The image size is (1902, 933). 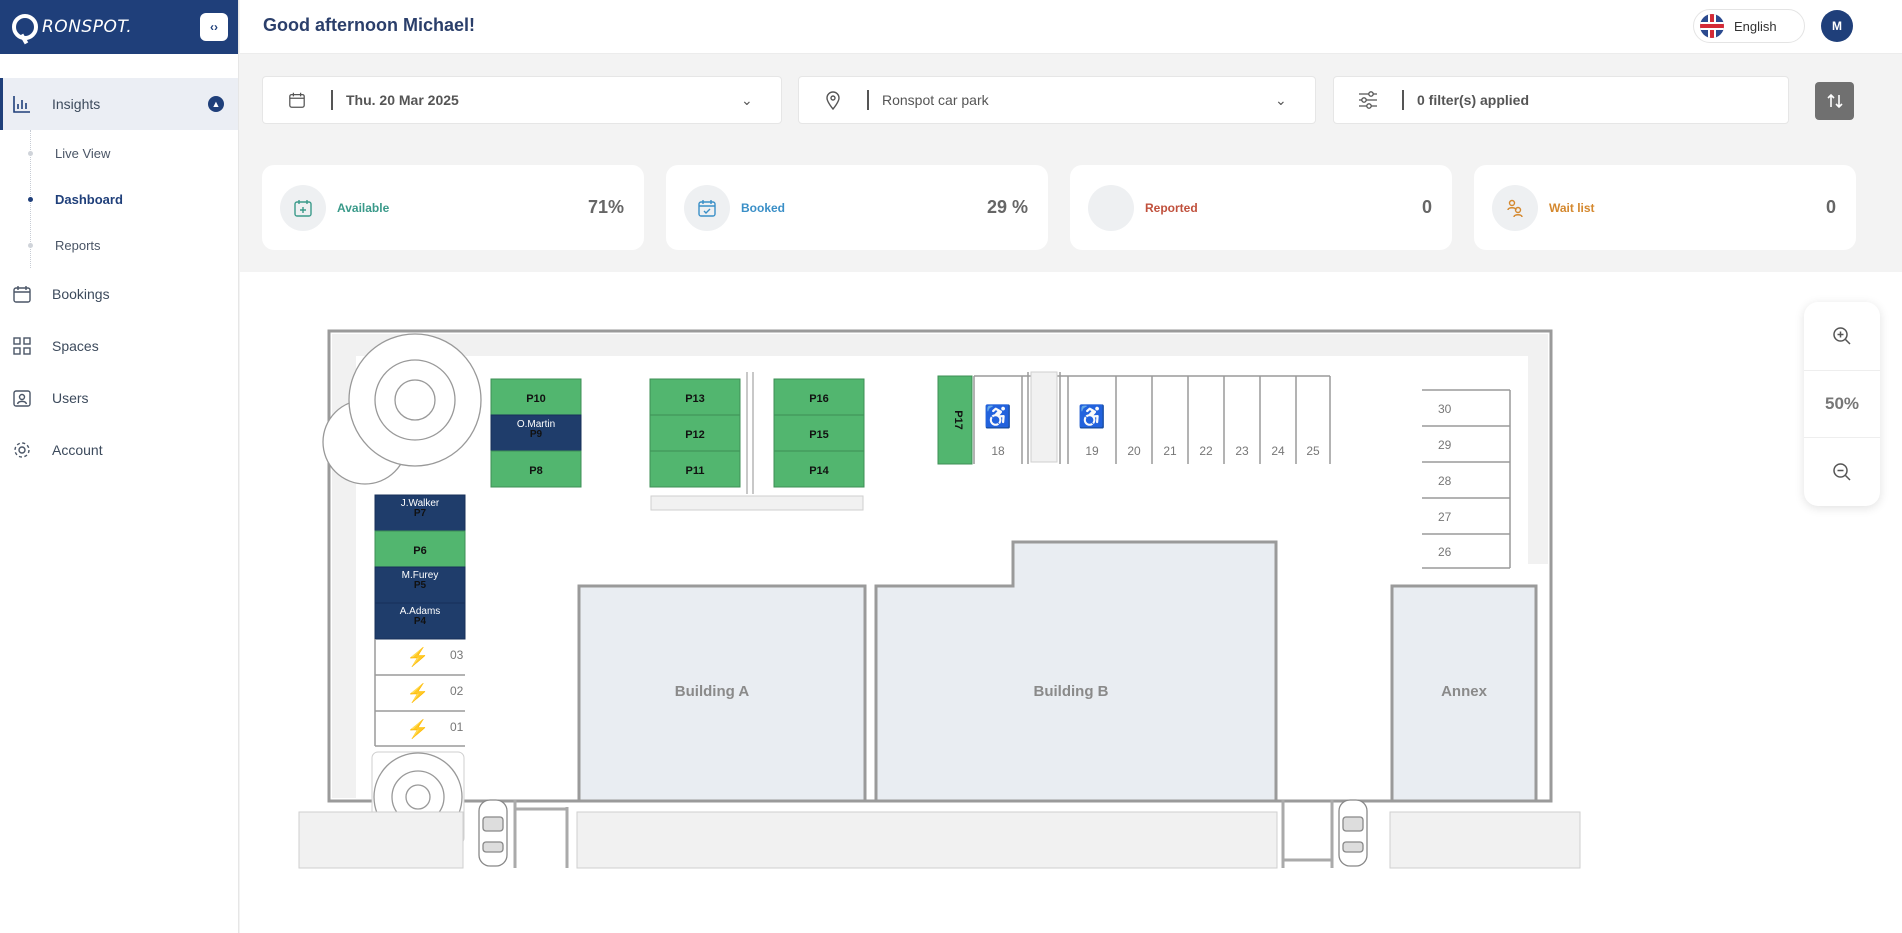 What do you see at coordinates (1426, 207) in the screenshot?
I see `stat-value: 0` at bounding box center [1426, 207].